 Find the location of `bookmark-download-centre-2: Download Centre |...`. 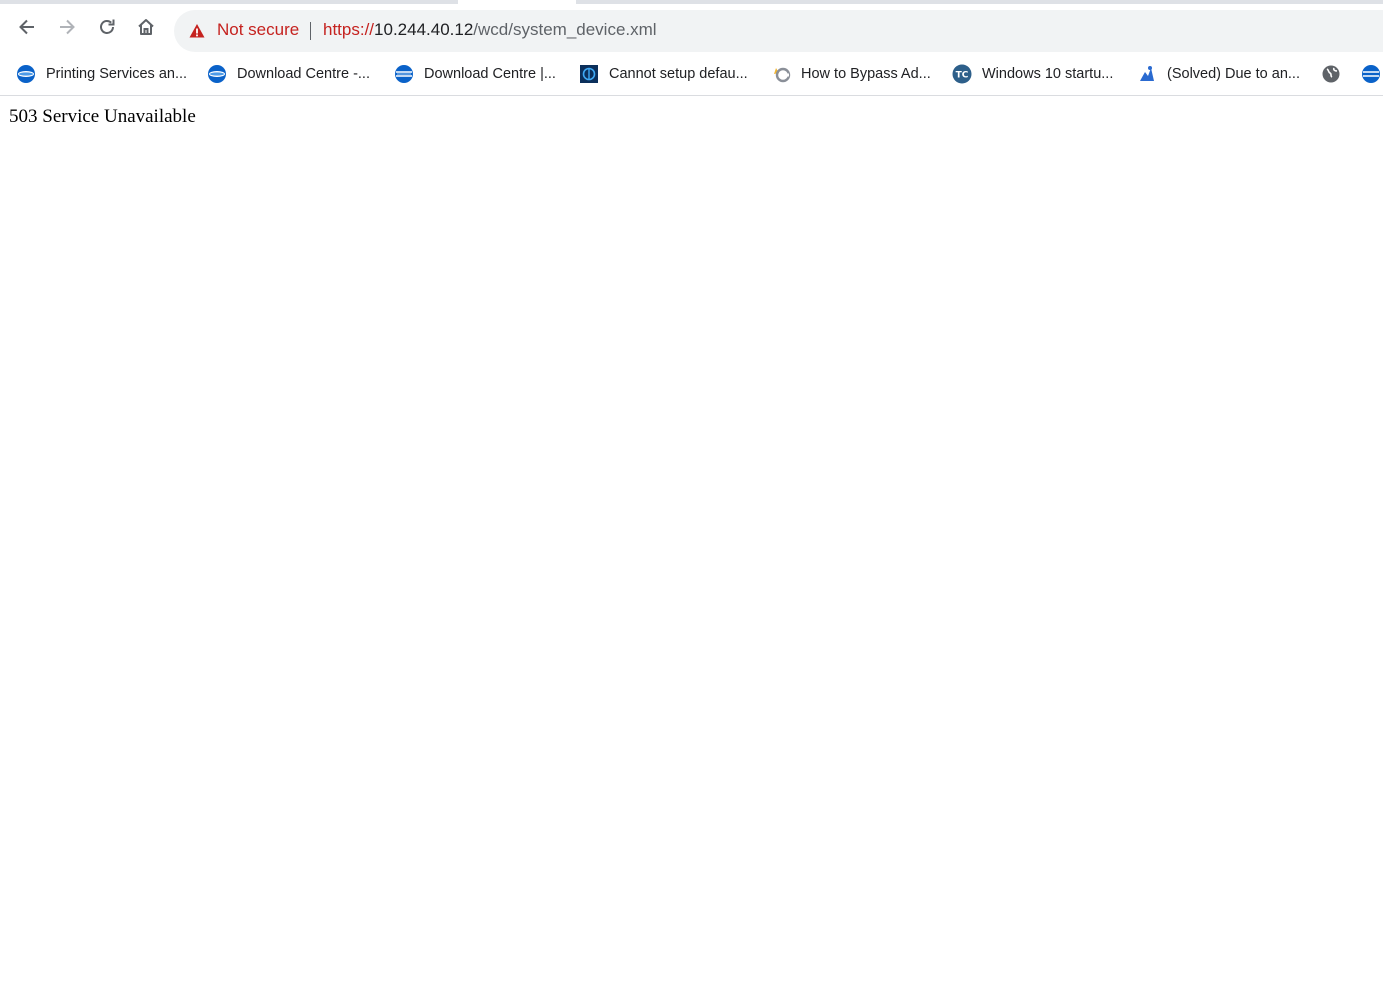

bookmark-download-centre-2: Download Centre |... is located at coordinates (475, 74).